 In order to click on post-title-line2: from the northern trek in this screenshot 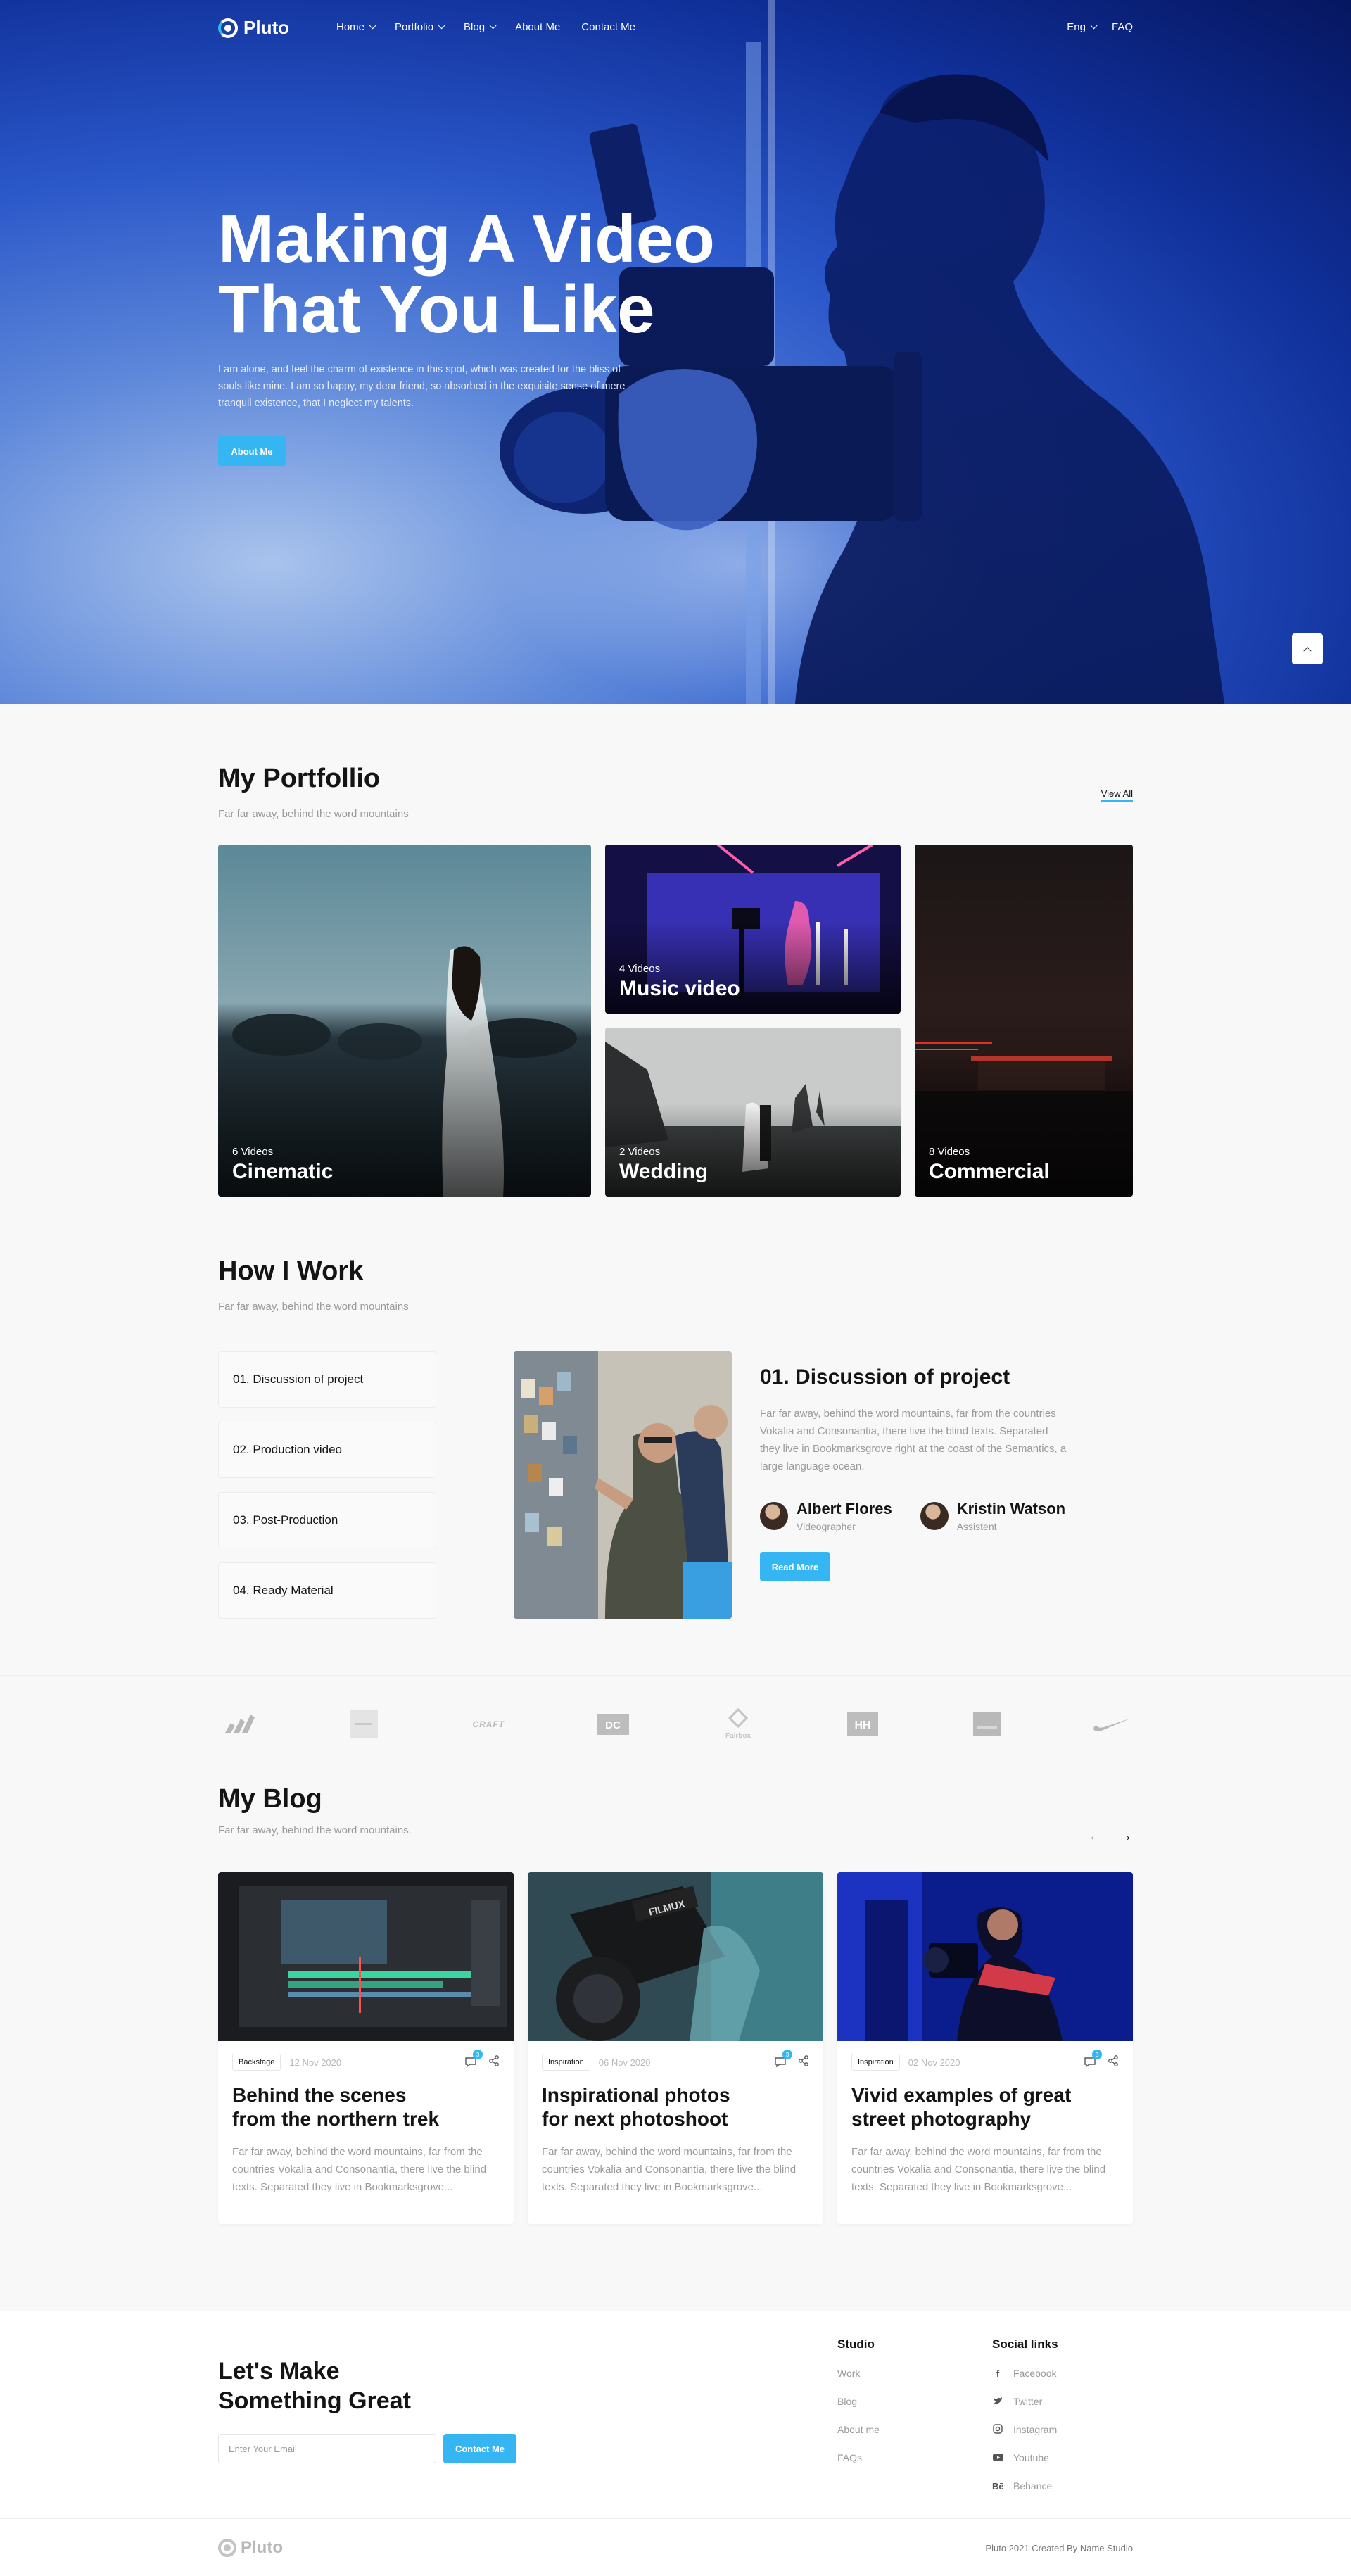, I will do `click(336, 2119)`.